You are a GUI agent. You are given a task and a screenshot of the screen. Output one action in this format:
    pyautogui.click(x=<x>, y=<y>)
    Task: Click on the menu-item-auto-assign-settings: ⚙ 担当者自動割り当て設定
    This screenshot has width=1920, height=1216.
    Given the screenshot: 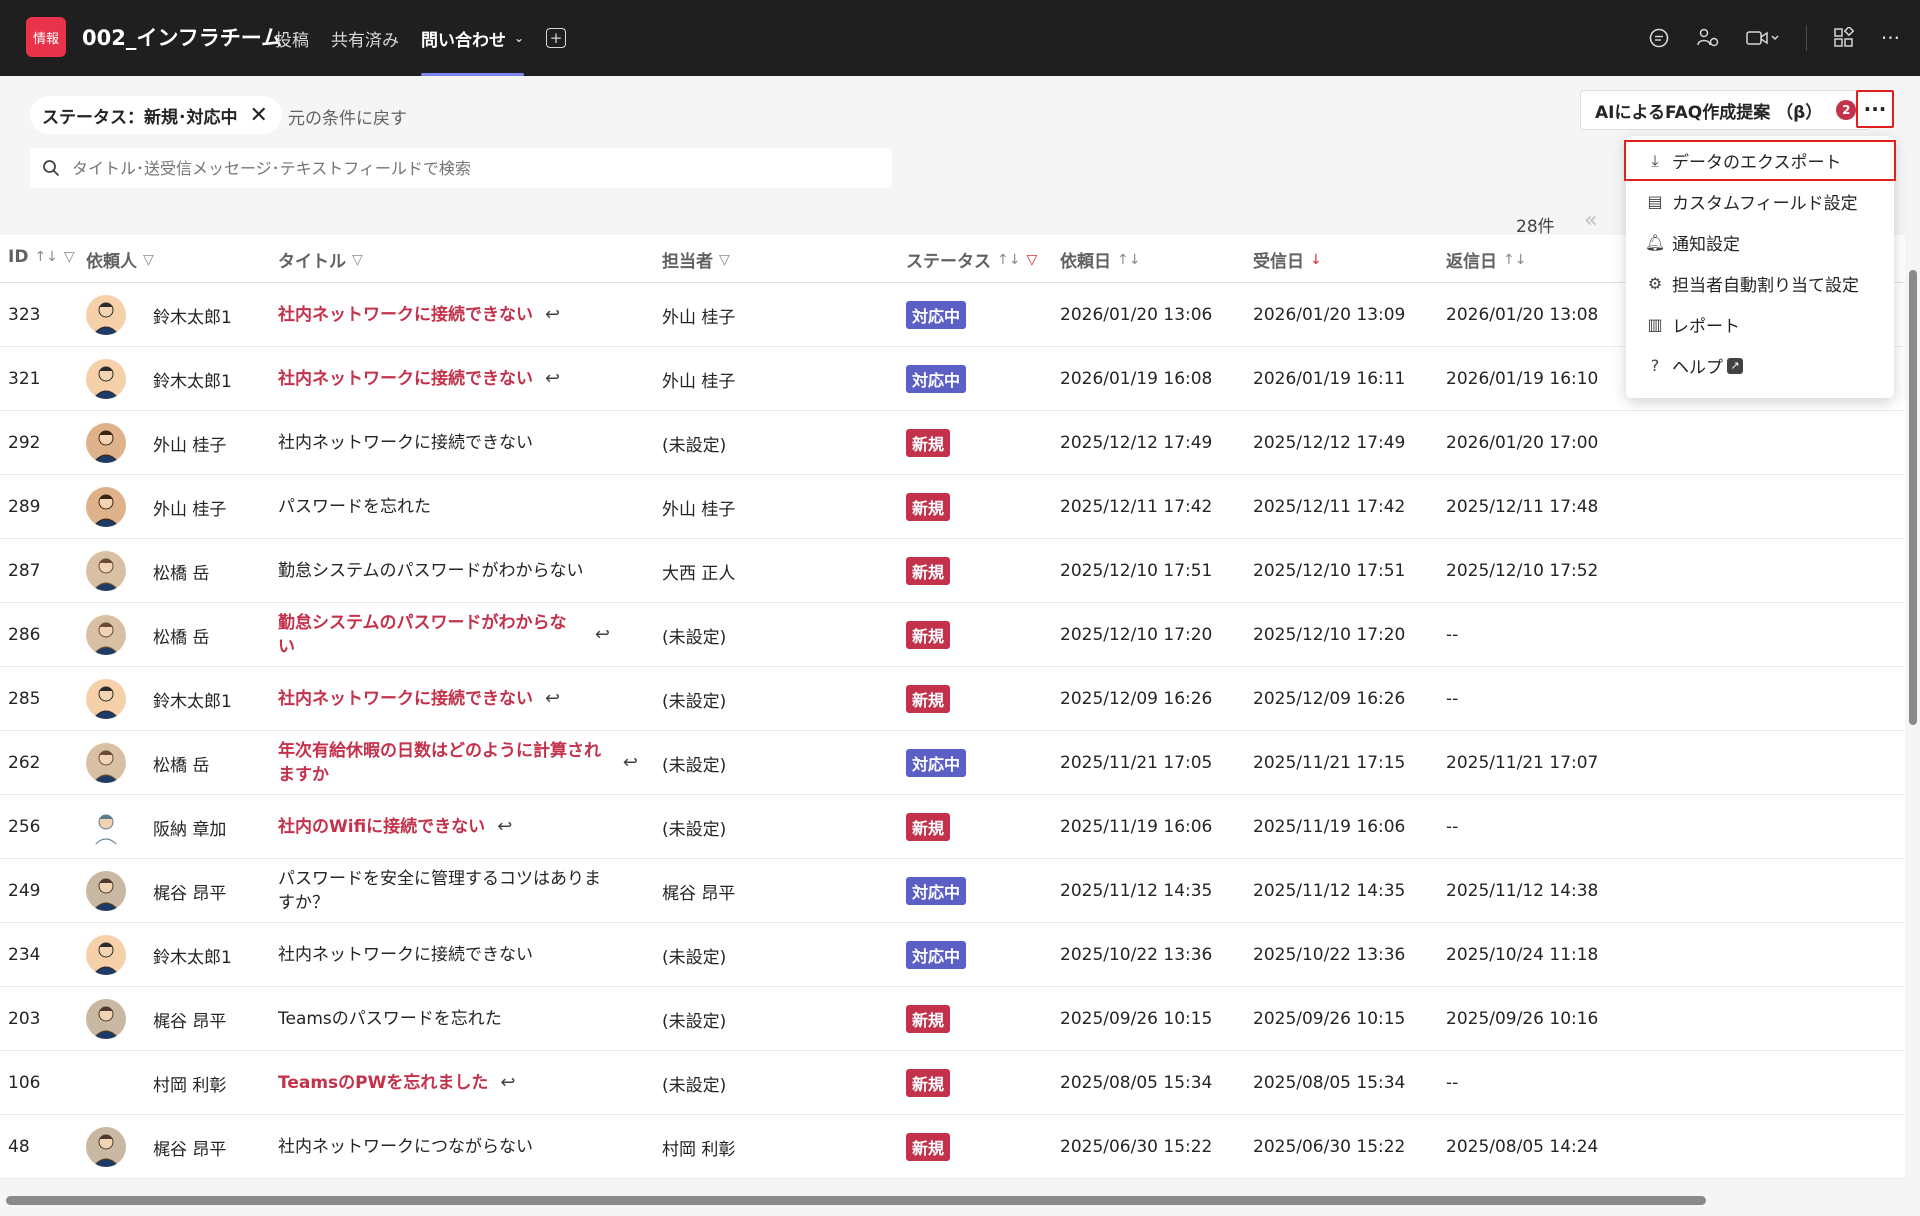 What is the action you would take?
    pyautogui.click(x=1760, y=283)
    